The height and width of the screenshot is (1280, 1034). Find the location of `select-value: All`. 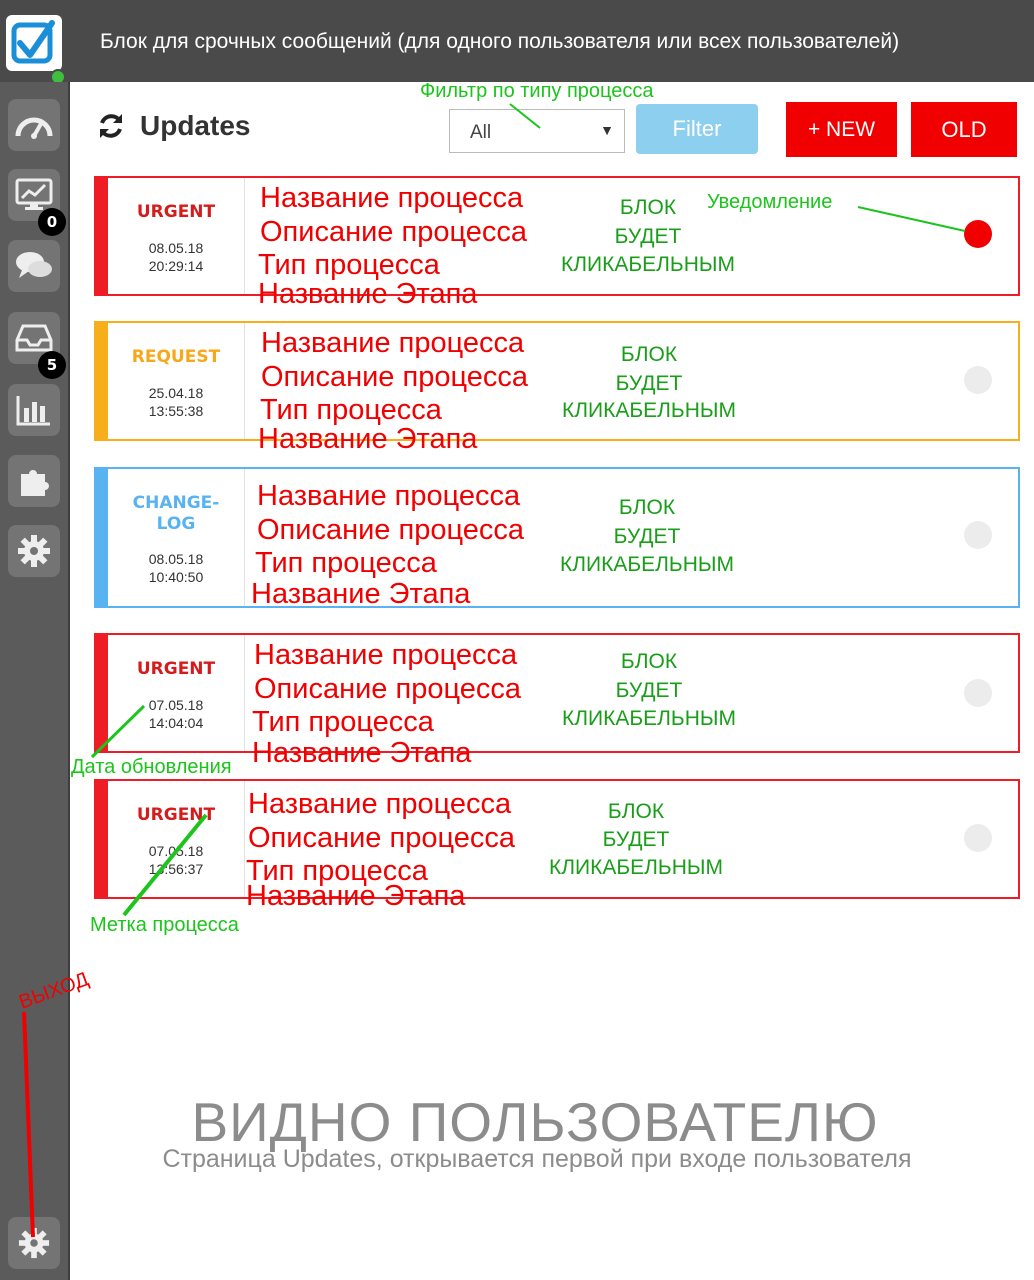

select-value: All is located at coordinates (481, 132).